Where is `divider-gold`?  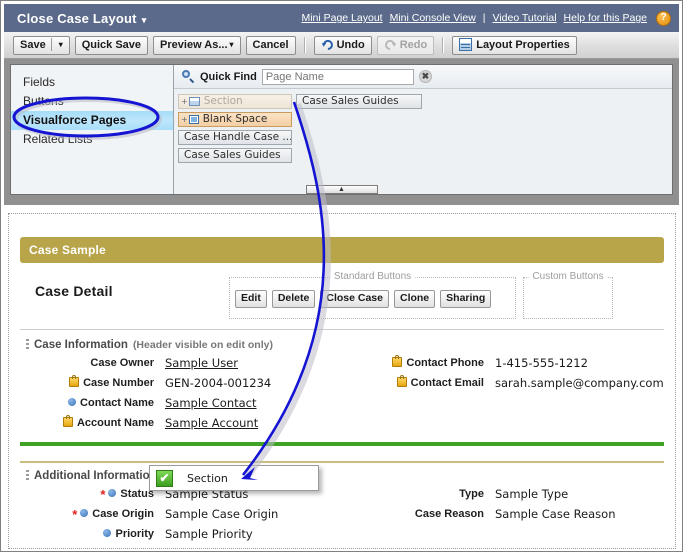
divider-gold is located at coordinates (342, 462).